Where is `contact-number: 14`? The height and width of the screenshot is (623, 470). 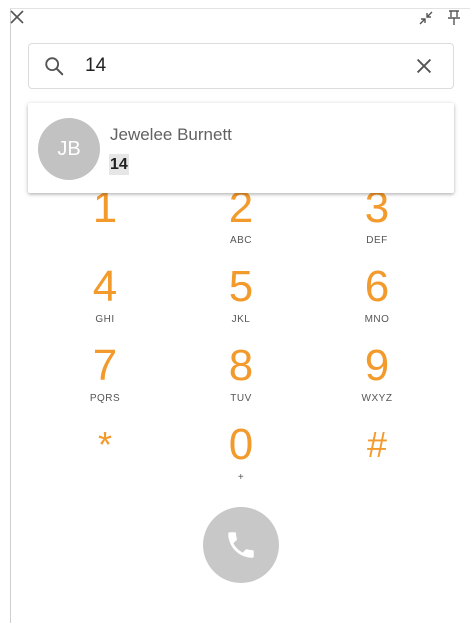
contact-number: 14 is located at coordinates (119, 164).